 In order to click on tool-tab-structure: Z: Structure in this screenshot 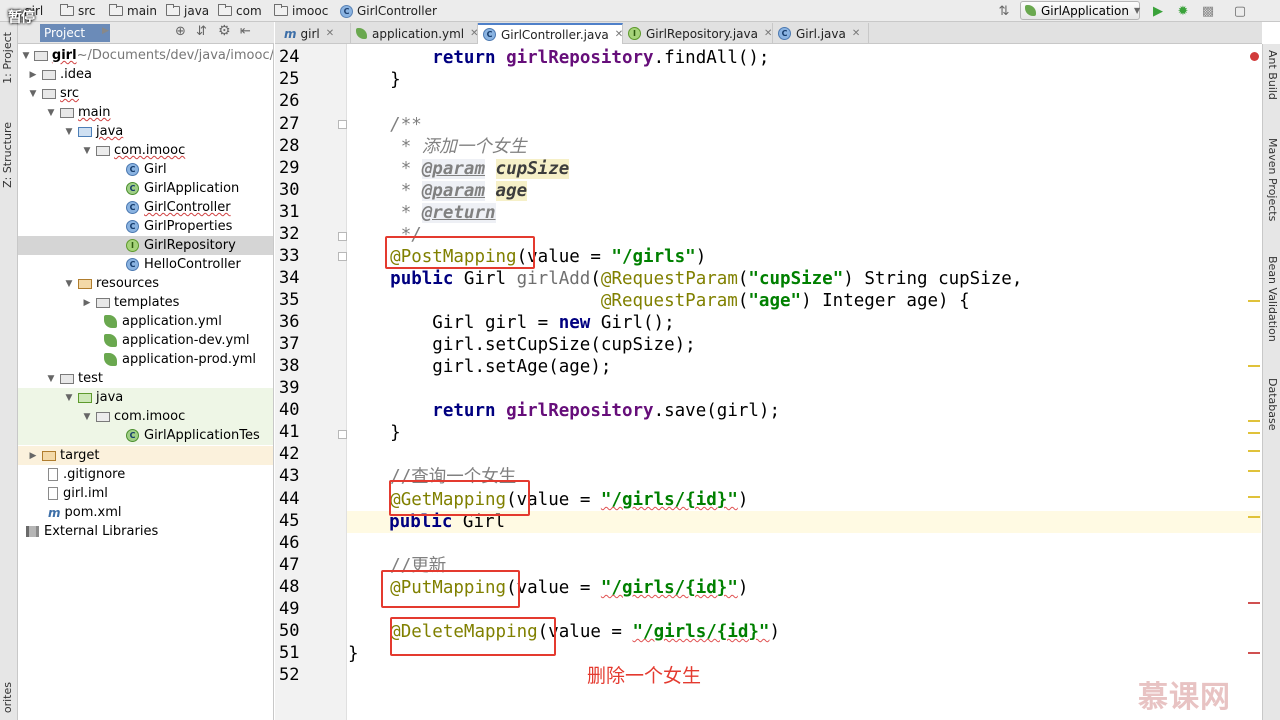, I will do `click(7, 155)`.